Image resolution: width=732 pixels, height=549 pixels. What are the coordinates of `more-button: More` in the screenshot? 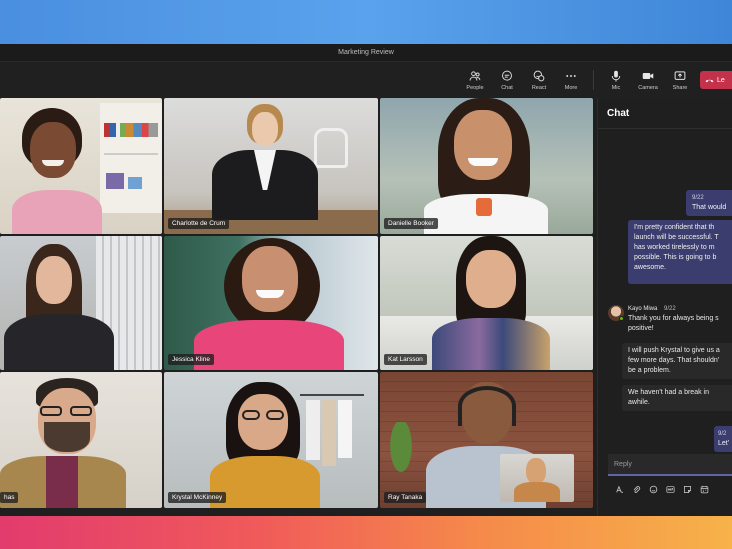 It's located at (571, 80).